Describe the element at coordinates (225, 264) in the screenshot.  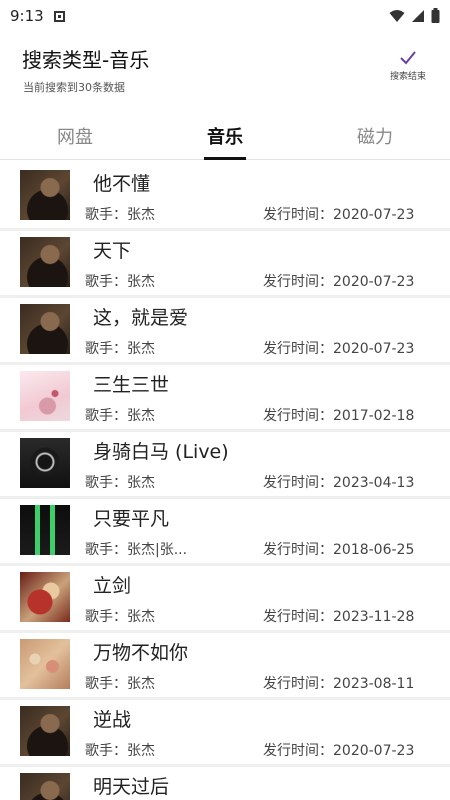
I see `song-row: 天下 歌手：张杰 发行时间：2020-07-23` at that location.